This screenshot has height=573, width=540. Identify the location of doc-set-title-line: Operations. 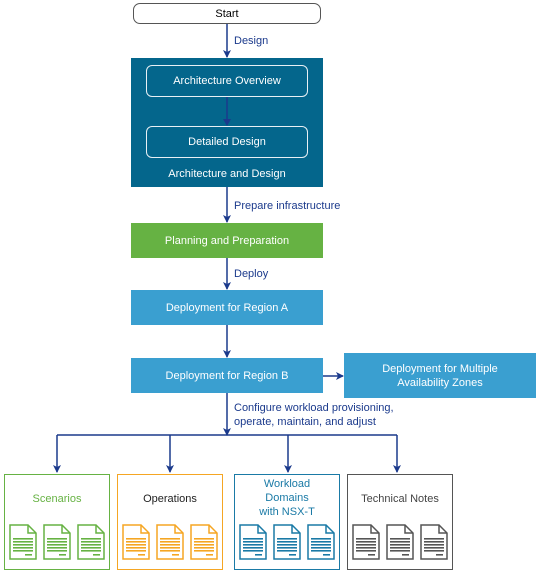
(170, 499).